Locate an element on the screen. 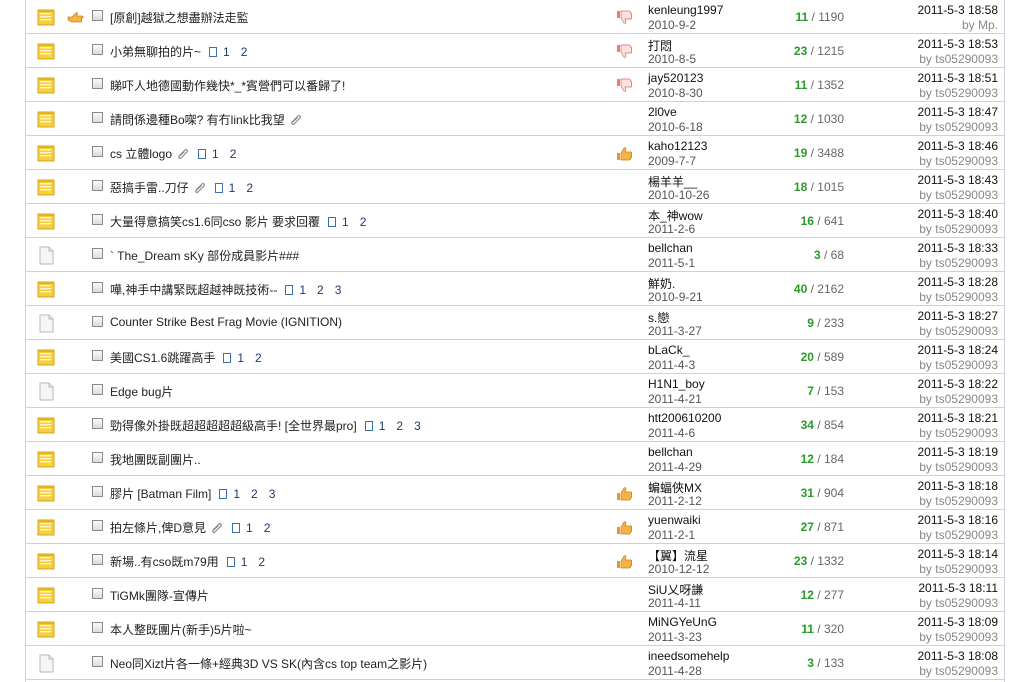 This screenshot has width=1027, height=682. thread-title-link: 大量得意搞笑cs1.6同cso 影片 要求回覆 is located at coordinates (215, 221).